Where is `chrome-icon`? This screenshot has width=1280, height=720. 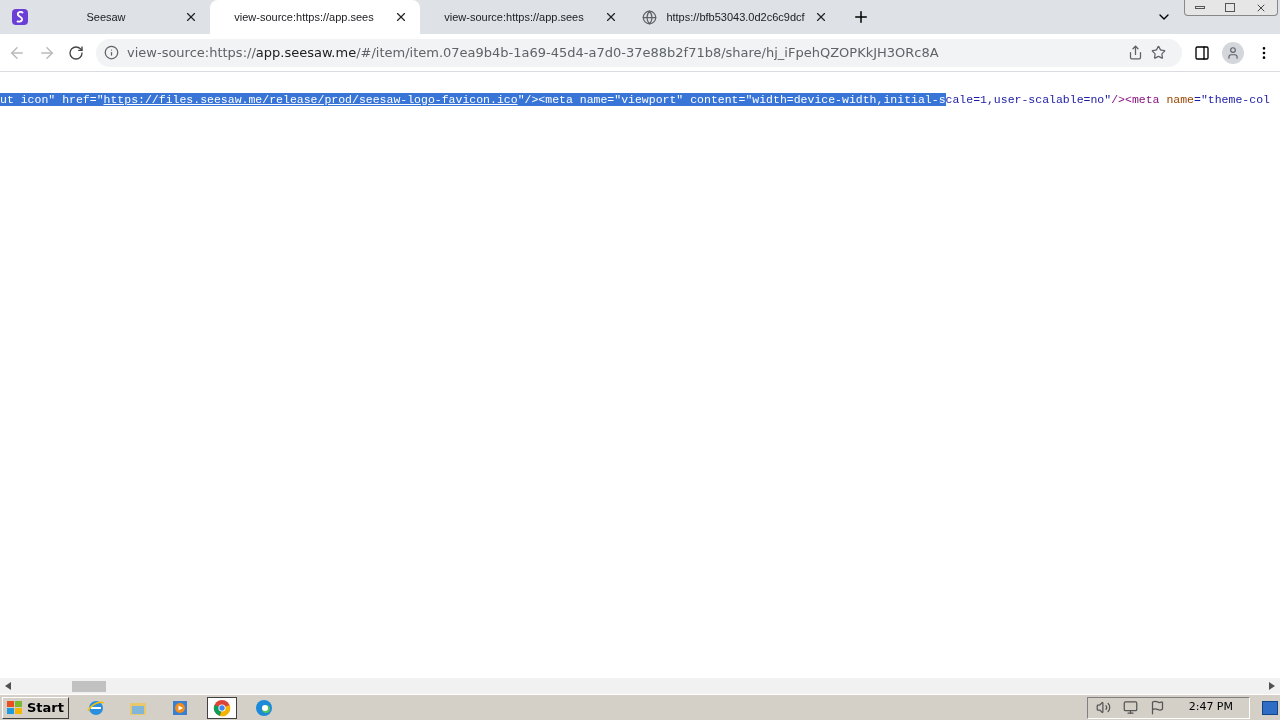 chrome-icon is located at coordinates (222, 707).